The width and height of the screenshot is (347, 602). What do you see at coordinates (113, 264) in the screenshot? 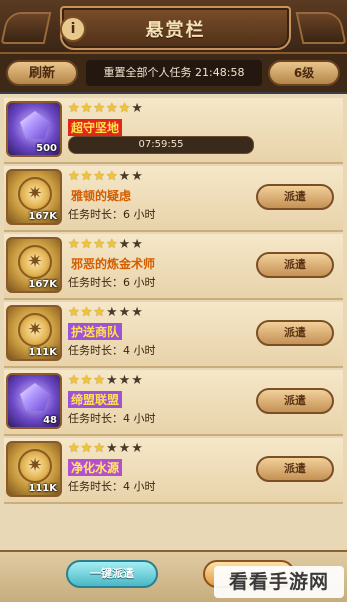
I see `task-name: 邪恶的炼金术师` at bounding box center [113, 264].